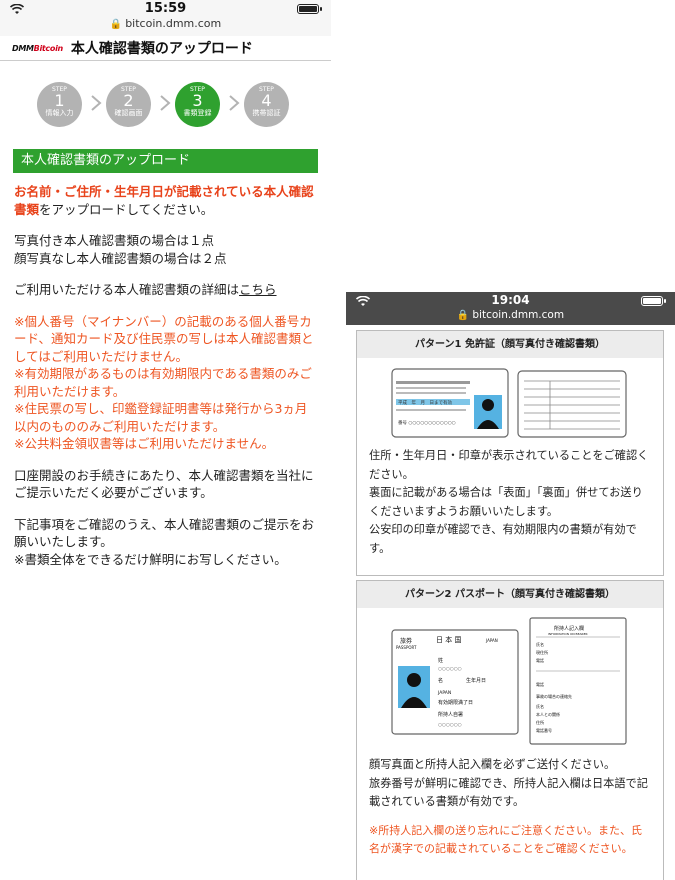  Describe the element at coordinates (569, 628) in the screenshot. I see `owner-page-title: 所持人記入欄` at that location.